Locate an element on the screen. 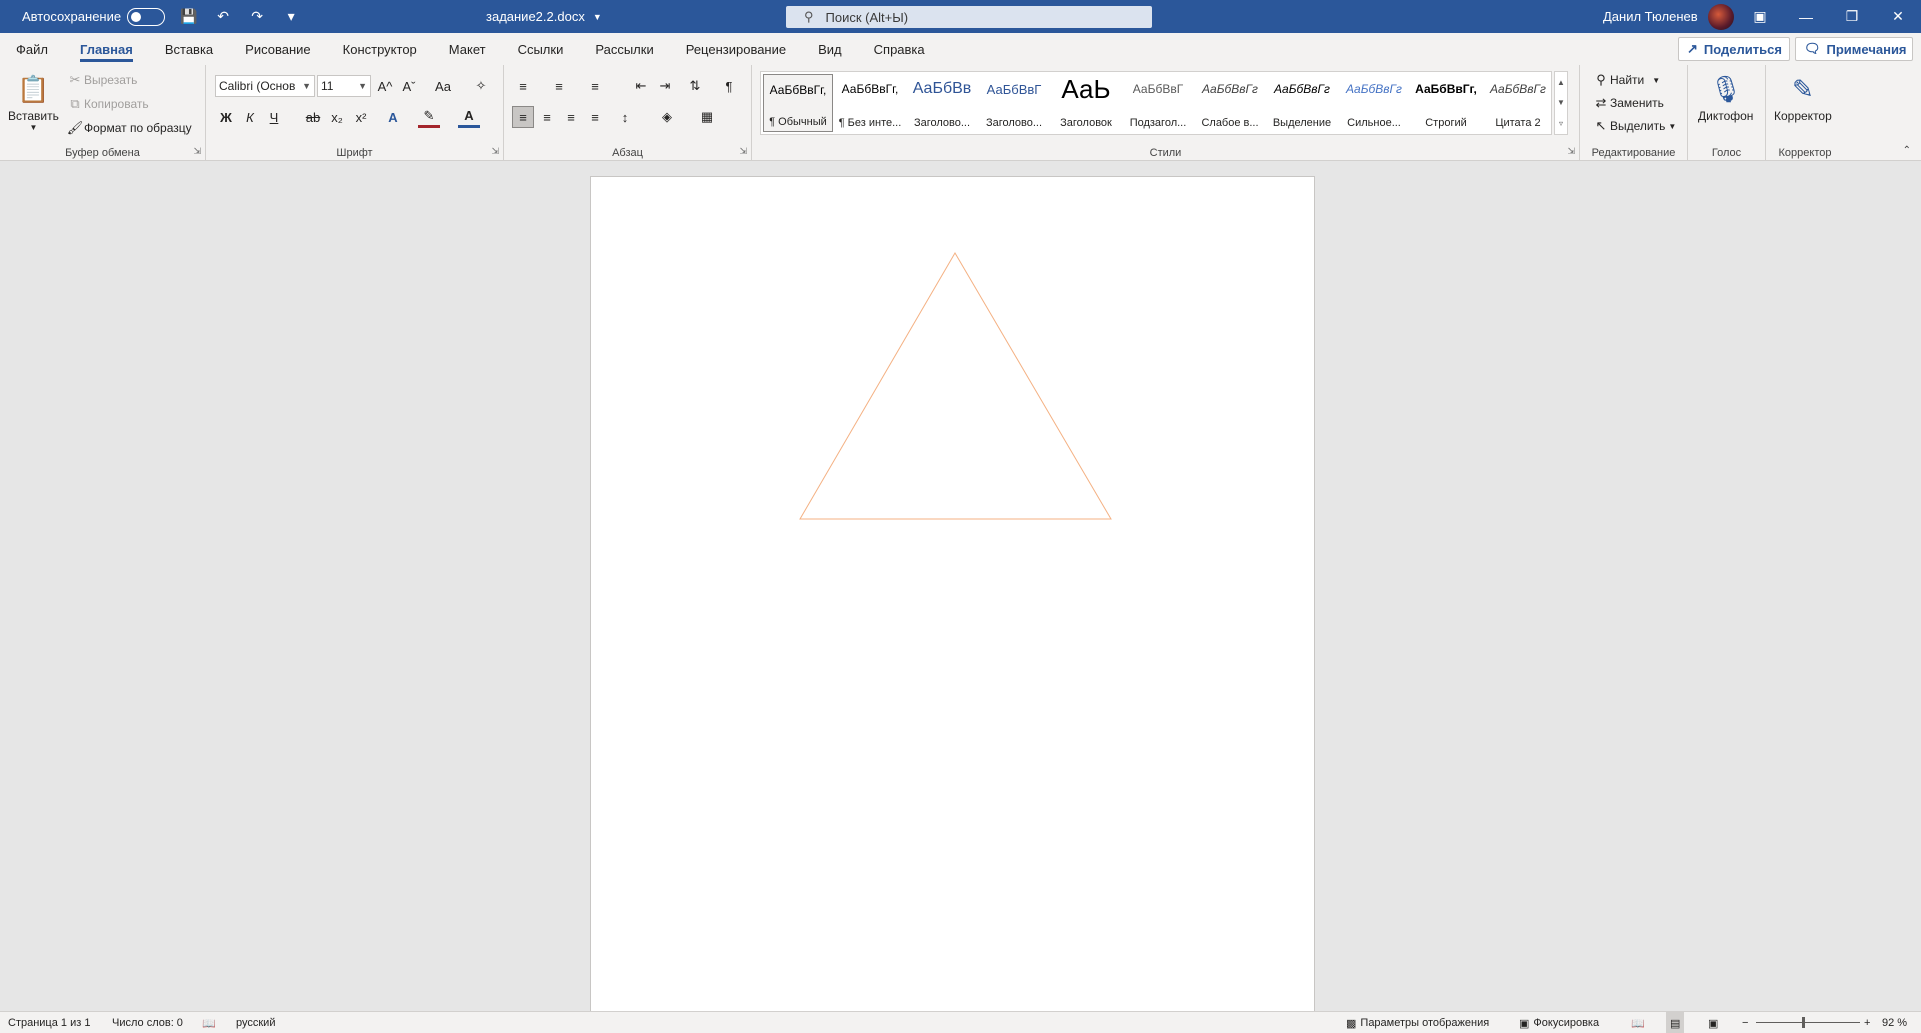 The height and width of the screenshot is (1033, 1921). copy-button: ⧉ Копировать is located at coordinates (107, 104).